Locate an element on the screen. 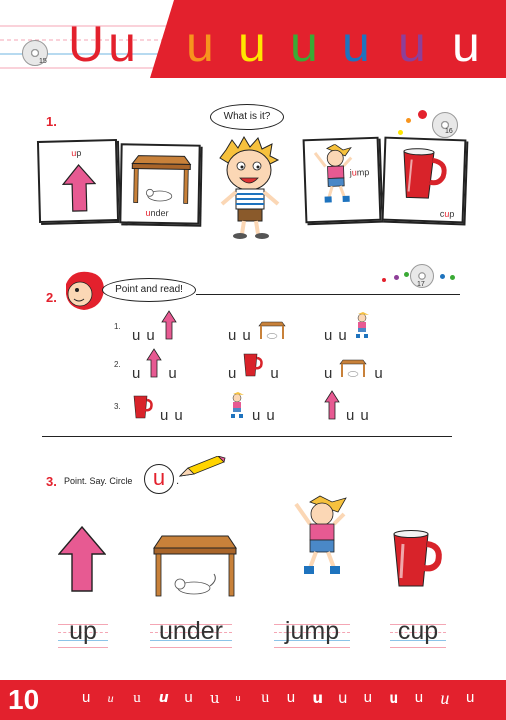 The image size is (506, 720). arrow-up-picture is located at coordinates (82, 559).